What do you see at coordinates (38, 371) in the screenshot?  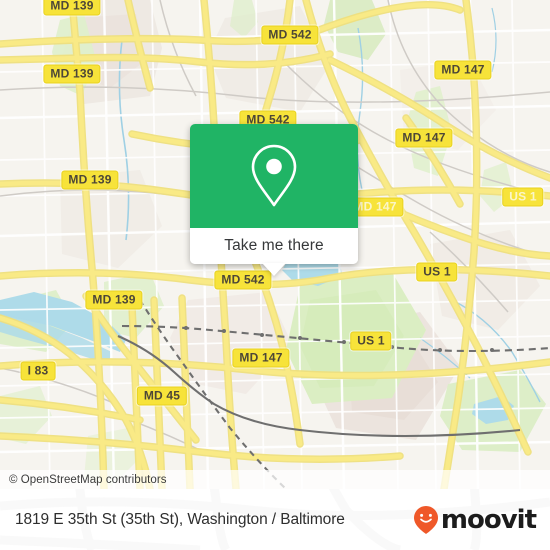 I see `road-shield: I 83` at bounding box center [38, 371].